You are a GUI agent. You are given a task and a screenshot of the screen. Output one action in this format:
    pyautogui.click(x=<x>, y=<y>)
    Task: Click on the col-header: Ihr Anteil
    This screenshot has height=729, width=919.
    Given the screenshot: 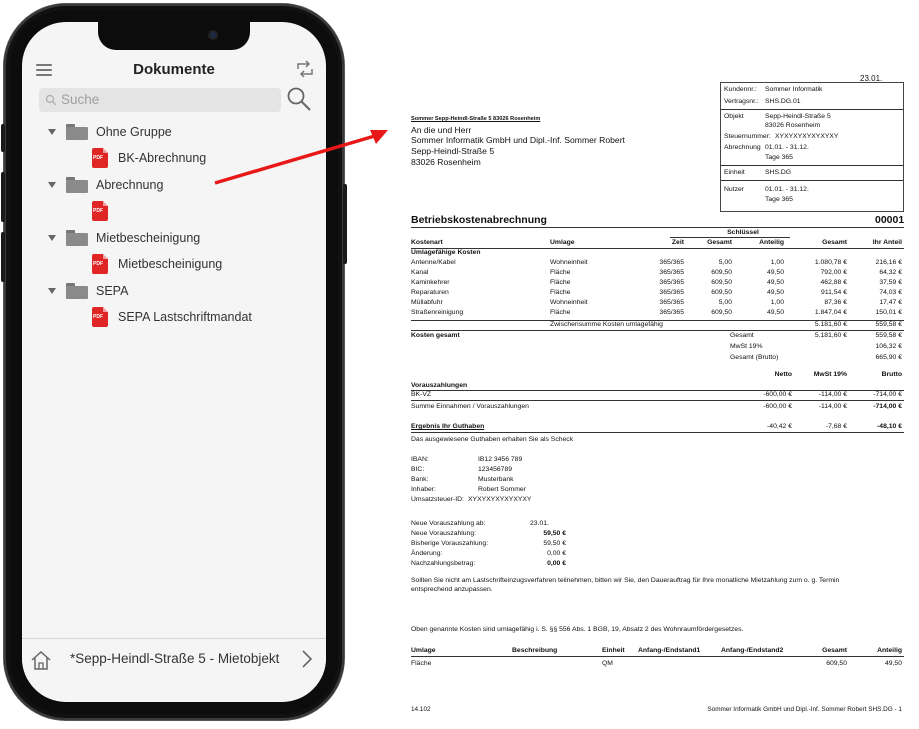 What is the action you would take?
    pyautogui.click(x=887, y=242)
    